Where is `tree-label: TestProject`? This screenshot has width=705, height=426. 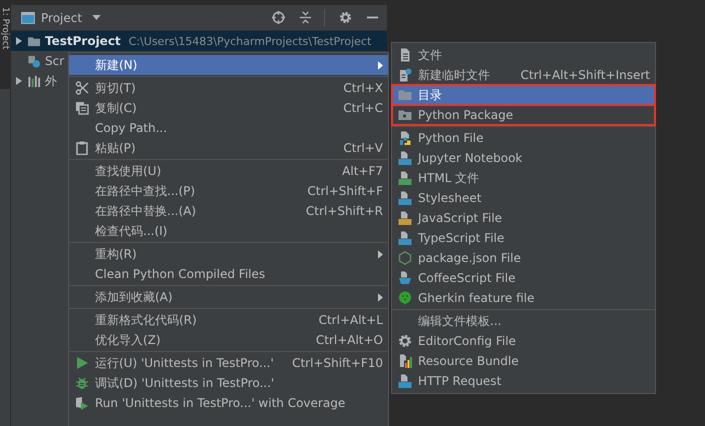
tree-label: TestProject is located at coordinates (83, 41).